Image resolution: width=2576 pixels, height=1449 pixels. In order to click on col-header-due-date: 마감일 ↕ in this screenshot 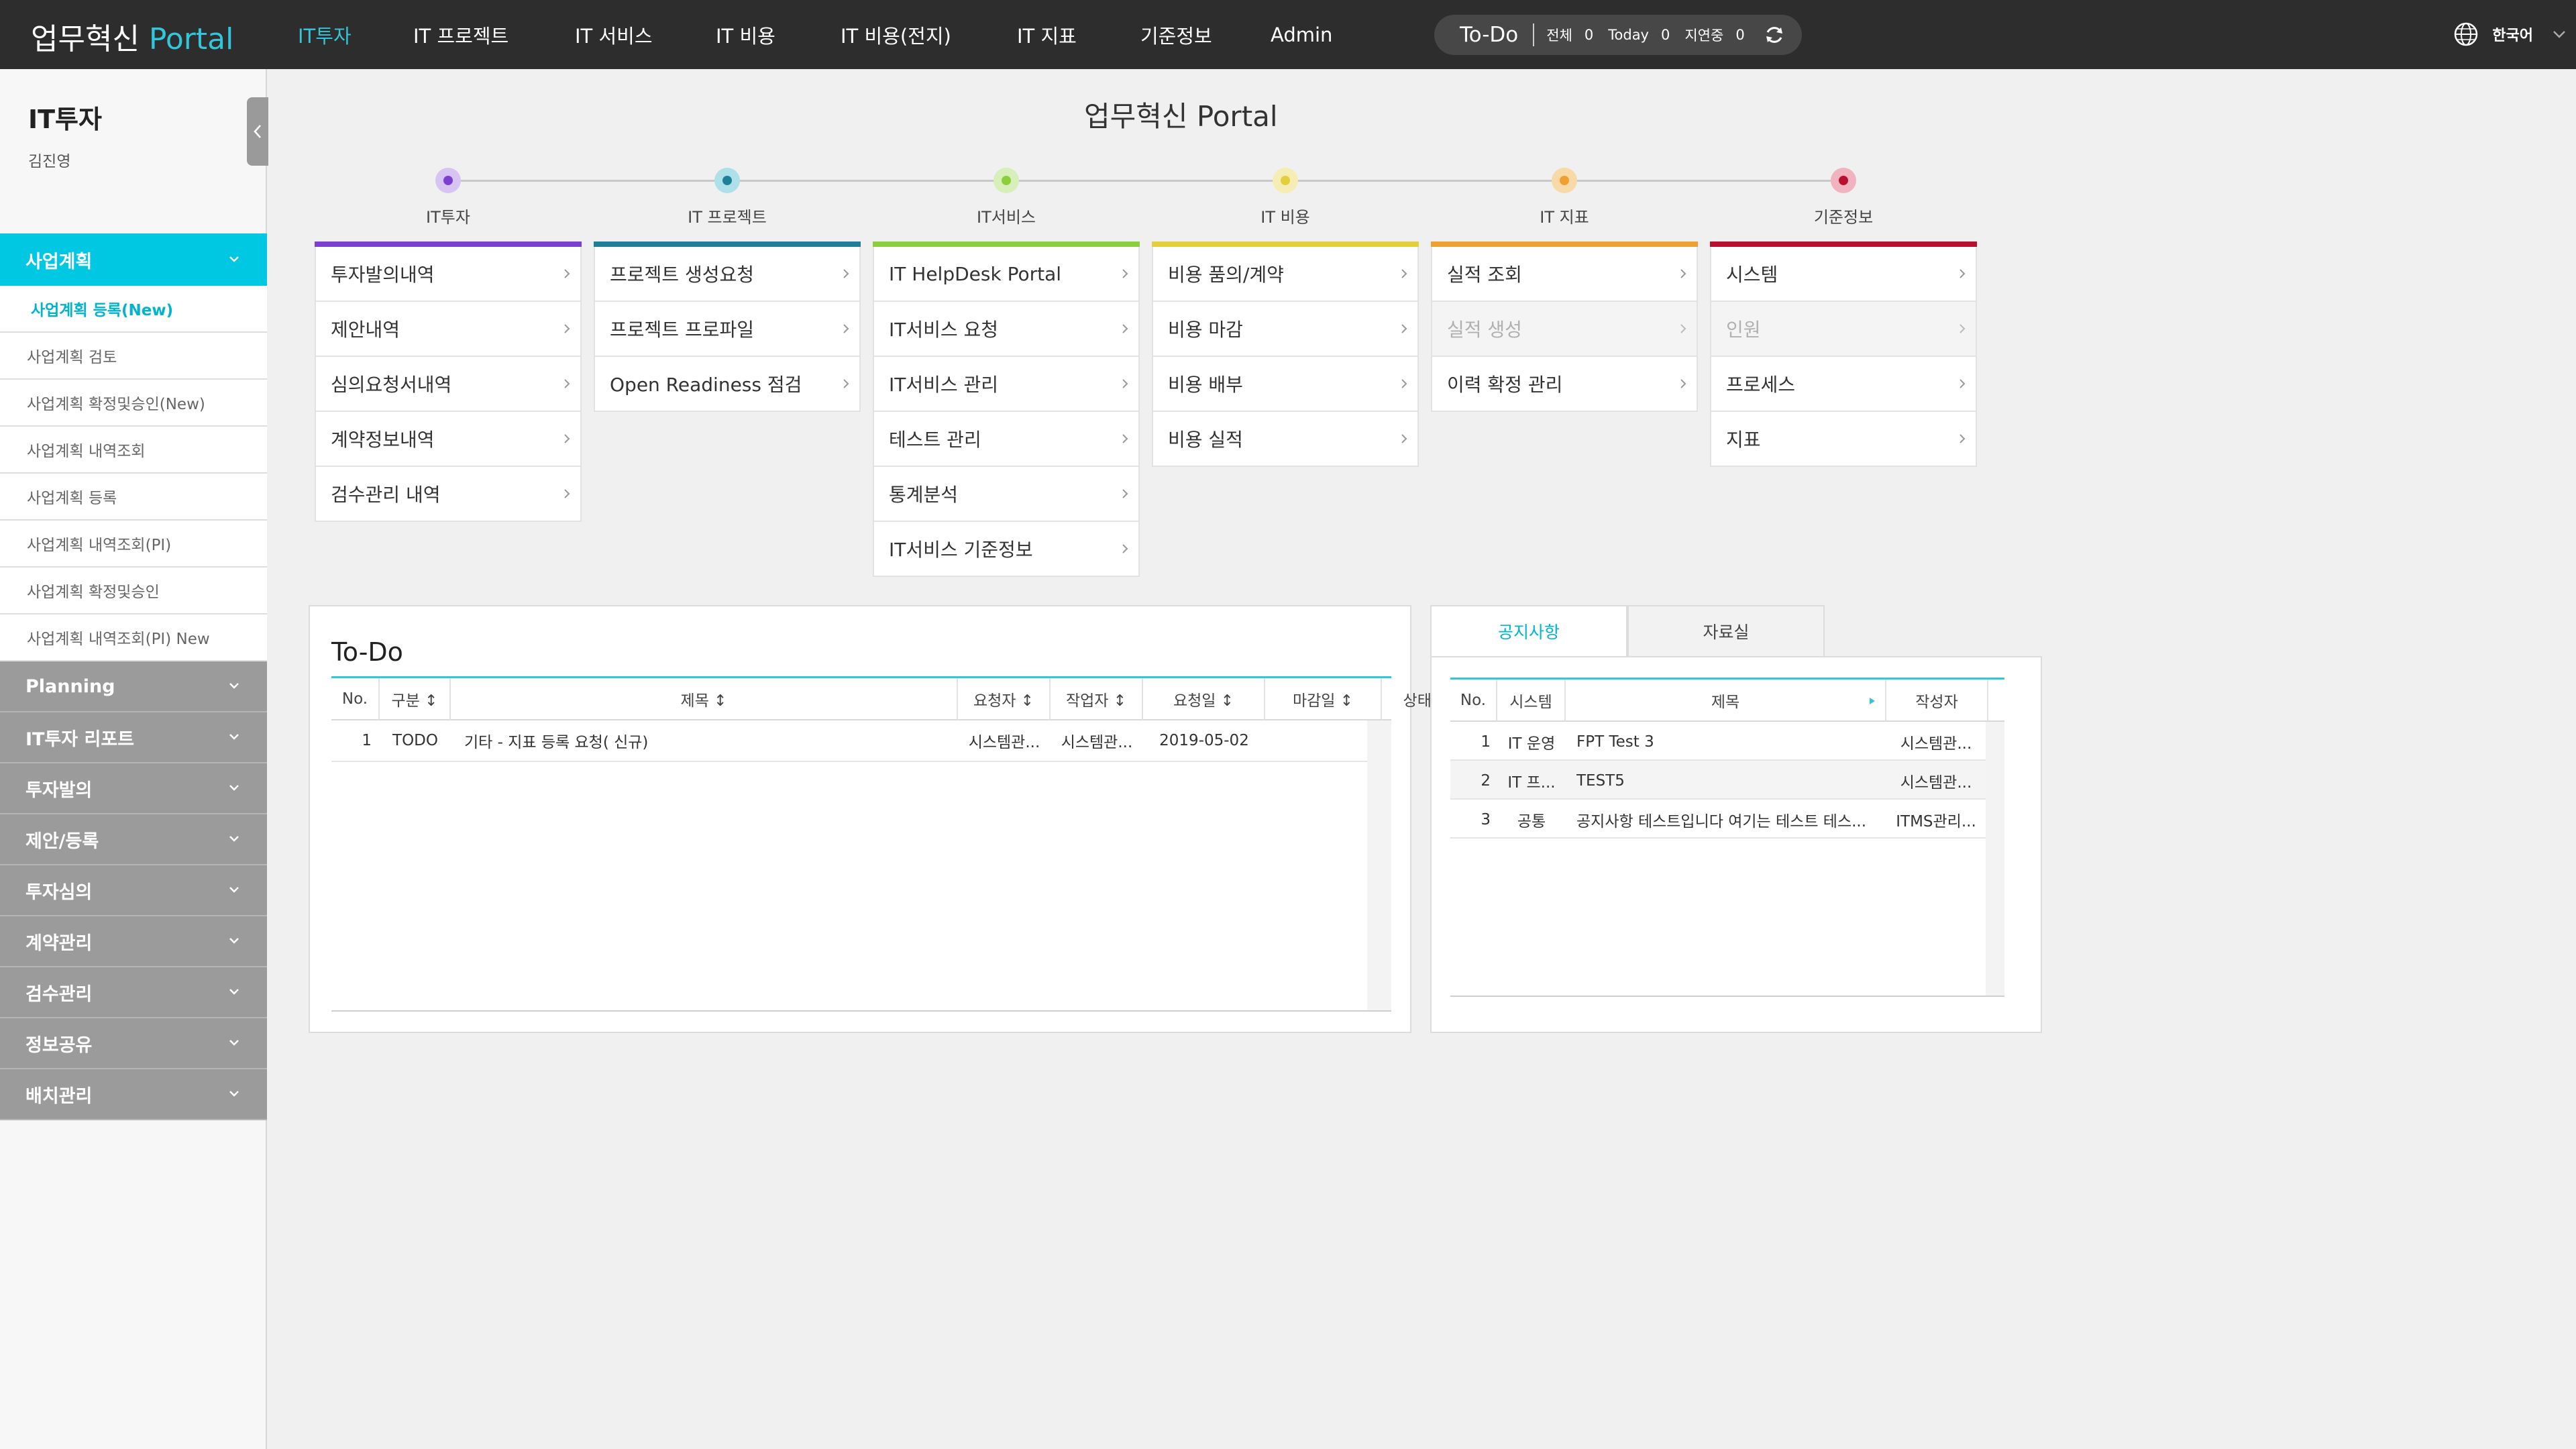, I will do `click(1323, 699)`.